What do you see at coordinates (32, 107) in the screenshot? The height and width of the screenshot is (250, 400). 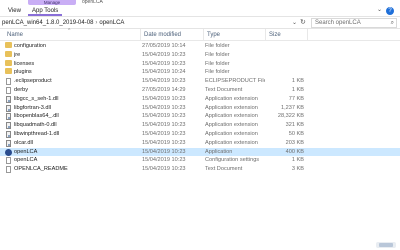 I see `file-name: libgfortran-3.dll` at bounding box center [32, 107].